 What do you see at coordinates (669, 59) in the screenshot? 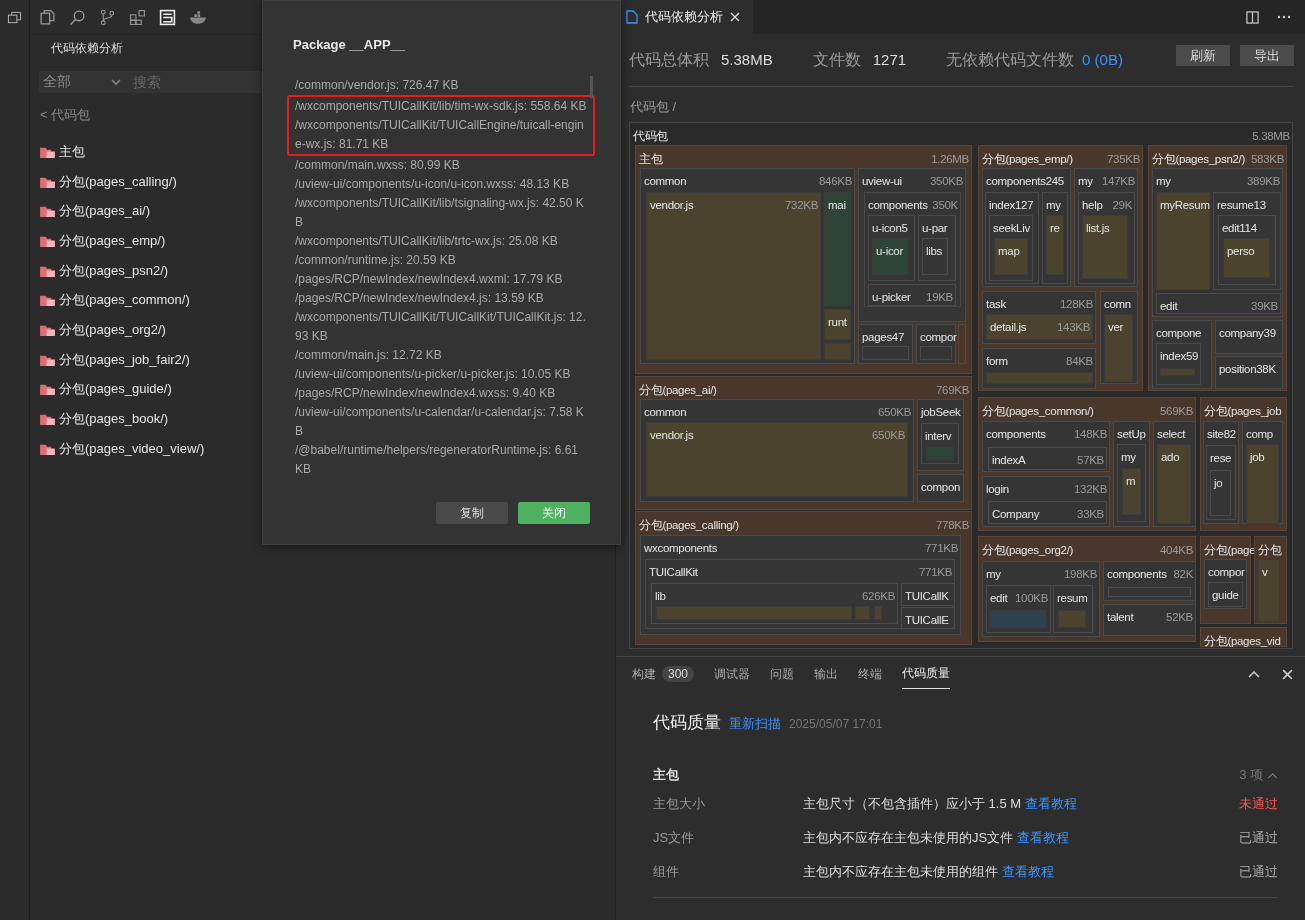
I see `stat-label: 代码总体积` at bounding box center [669, 59].